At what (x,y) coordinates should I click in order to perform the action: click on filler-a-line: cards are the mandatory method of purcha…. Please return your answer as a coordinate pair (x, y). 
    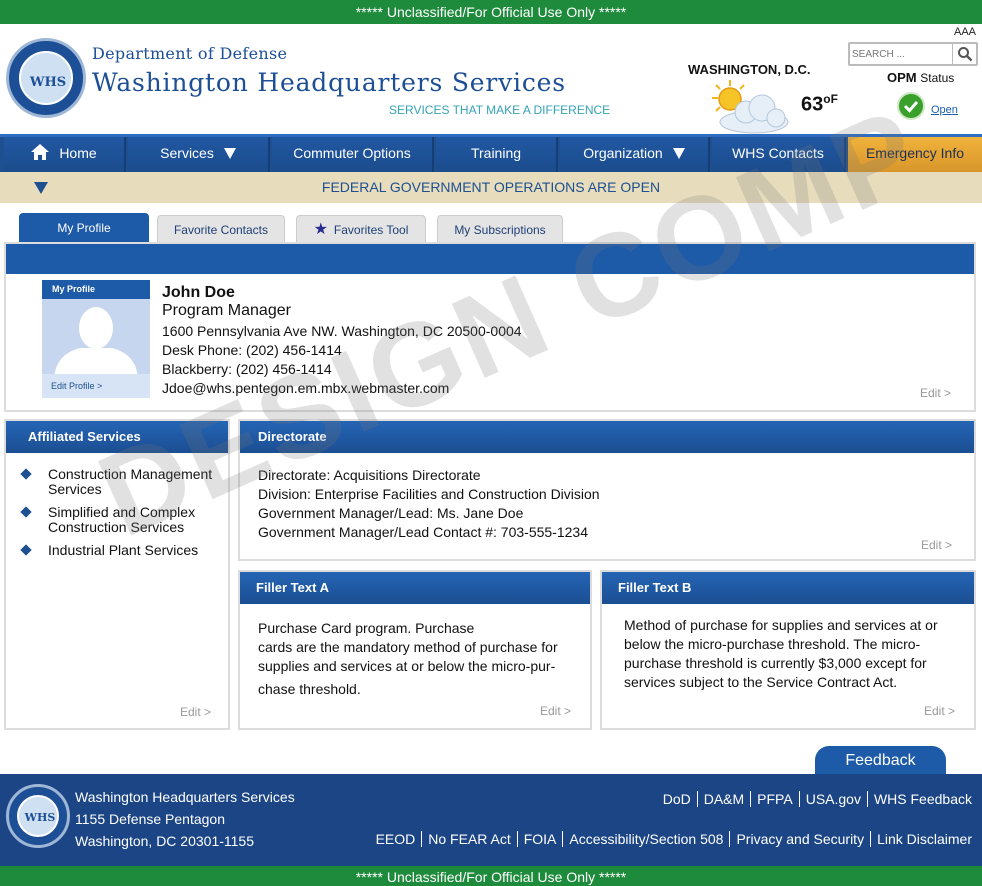
    Looking at the image, I should click on (408, 647).